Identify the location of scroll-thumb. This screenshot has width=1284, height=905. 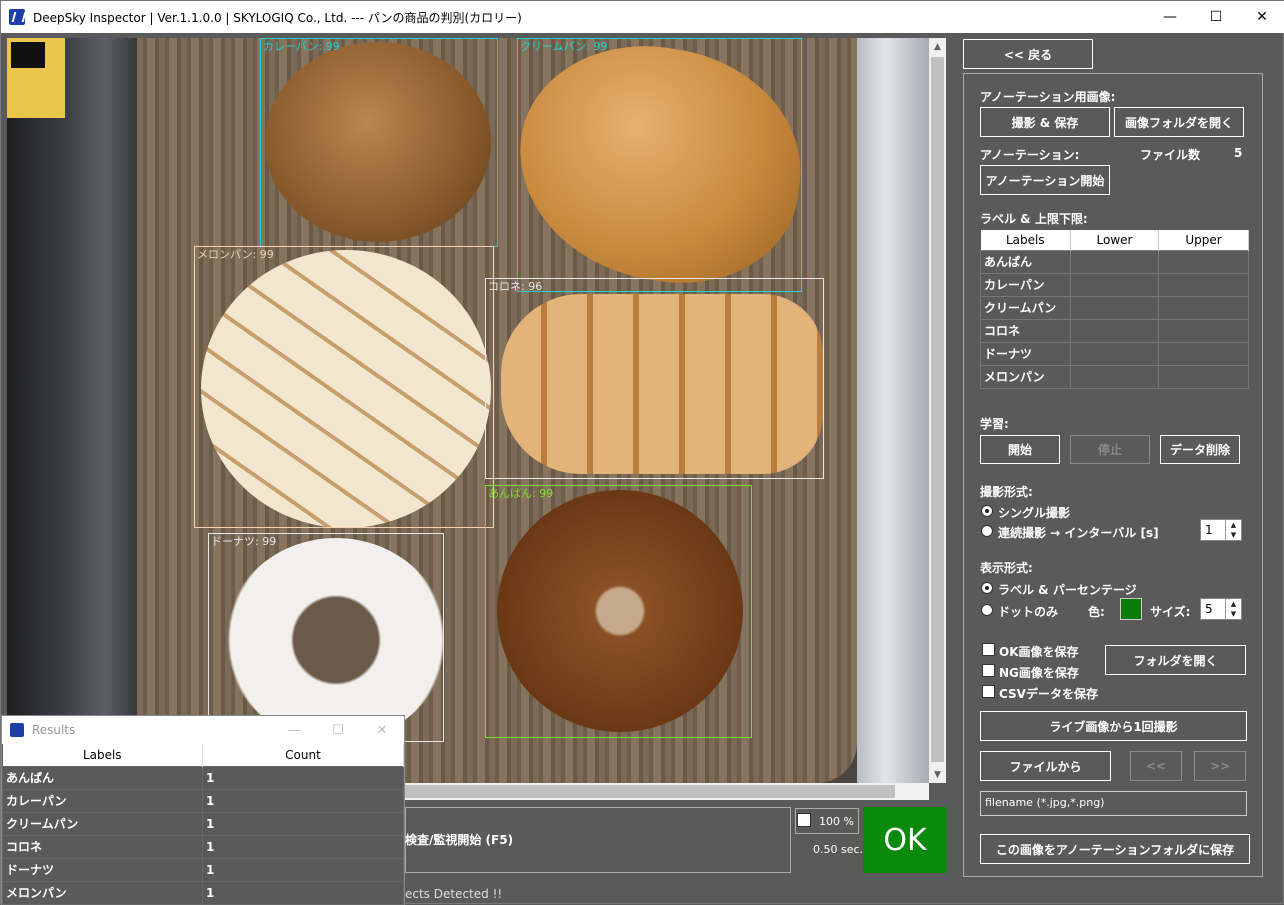
(937, 409).